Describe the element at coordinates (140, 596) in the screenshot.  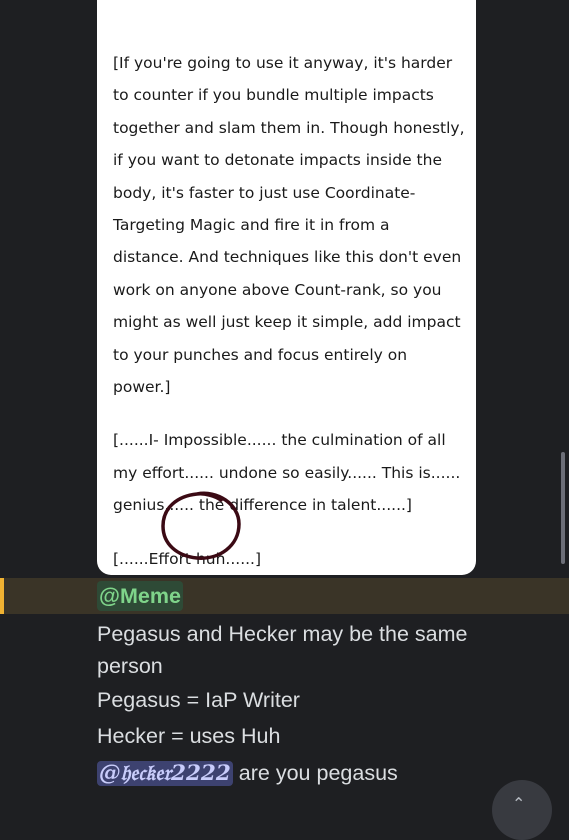
I see `role-mention: @Meme` at that location.